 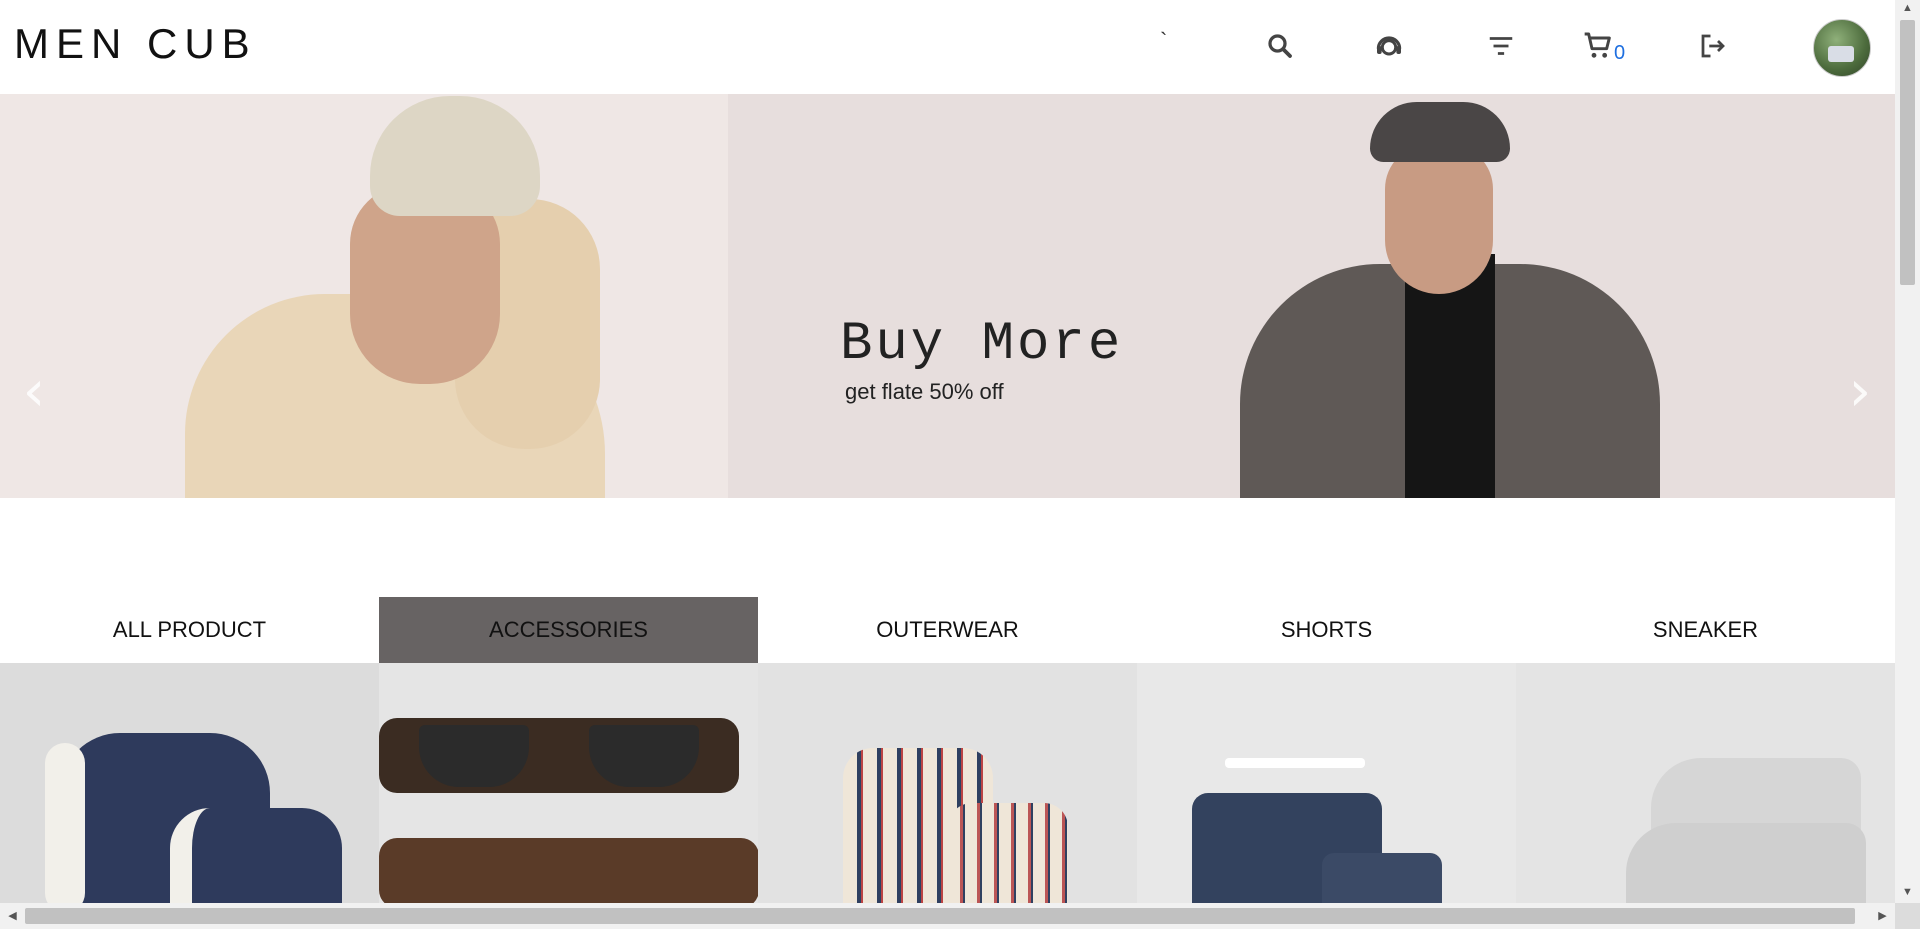 What do you see at coordinates (1842, 48) in the screenshot?
I see `user-avatar` at bounding box center [1842, 48].